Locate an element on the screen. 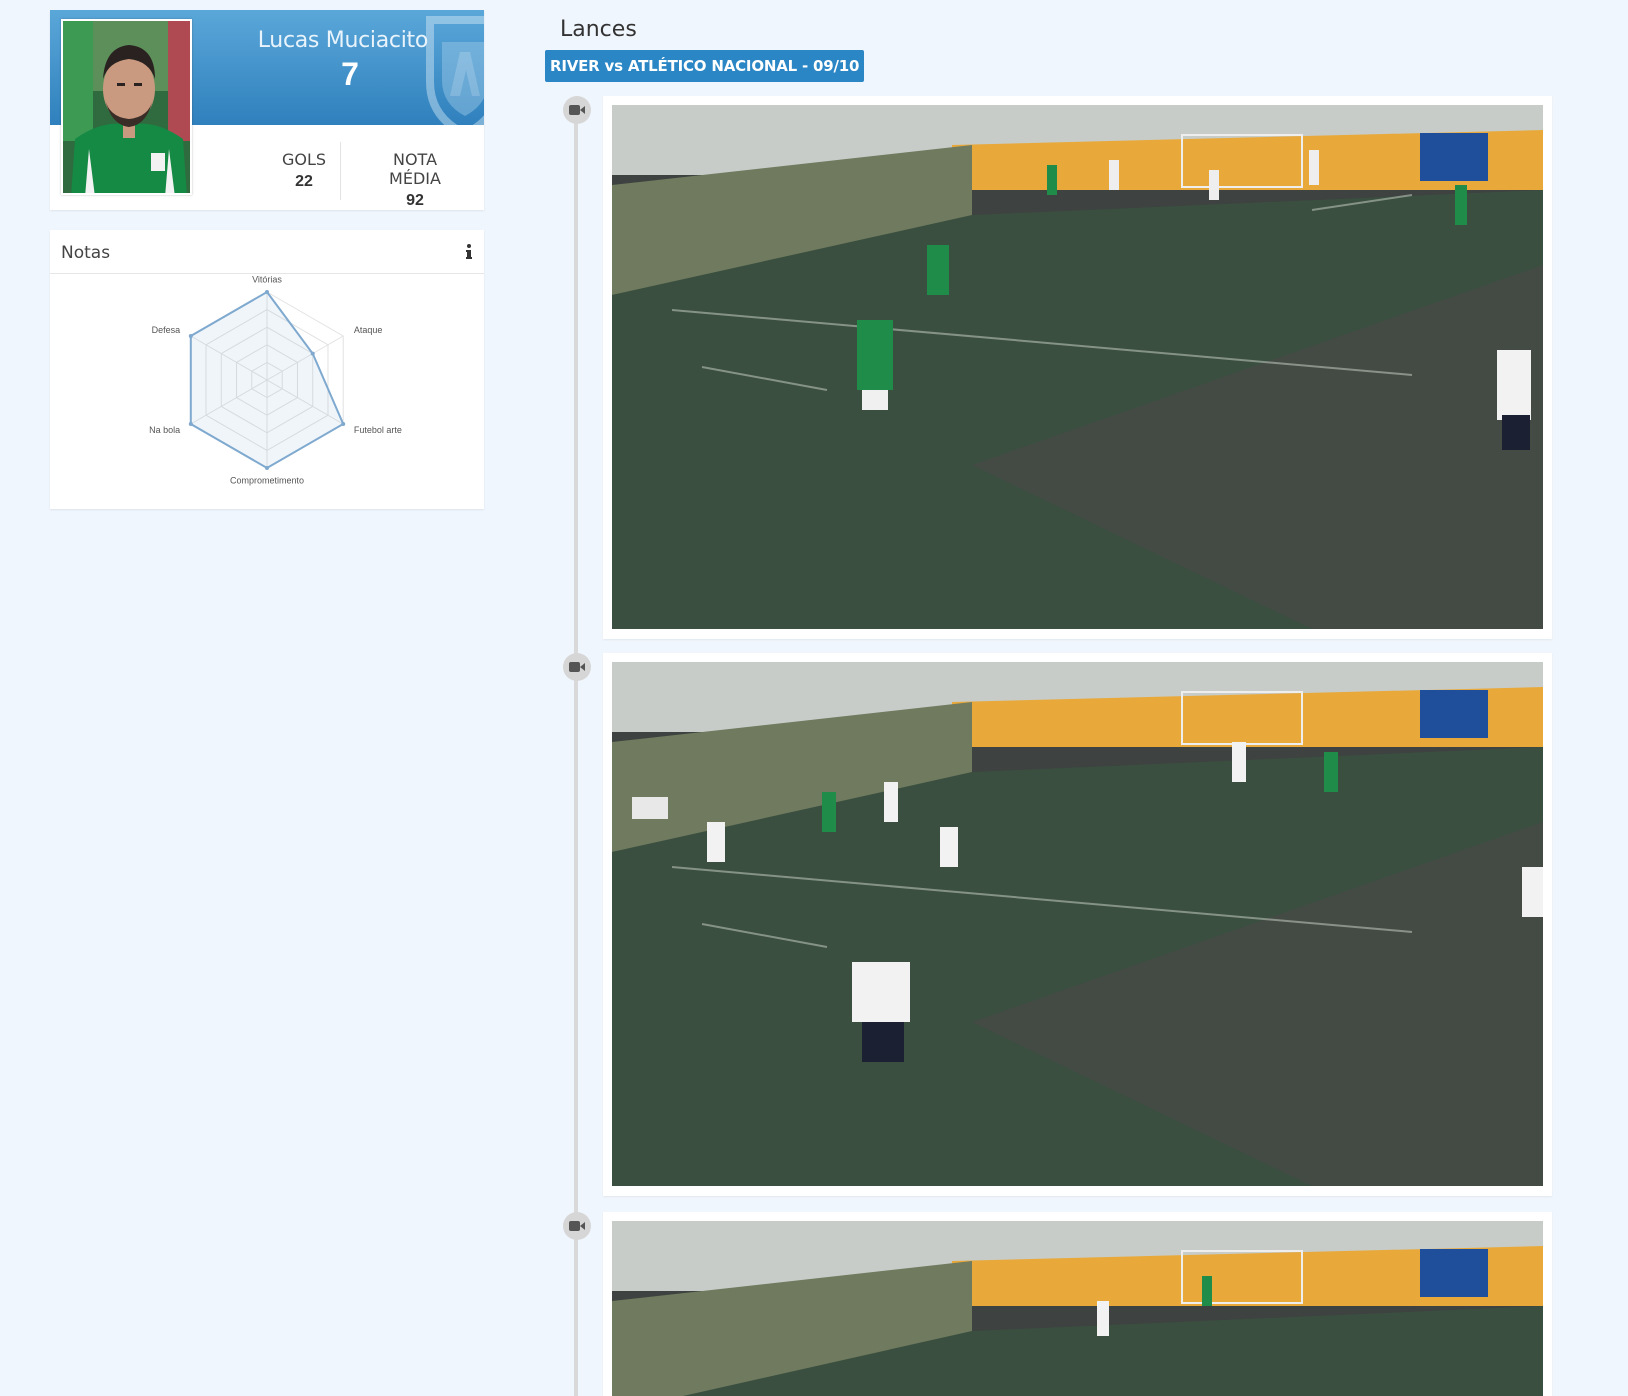 The width and height of the screenshot is (1628, 1396). player-stats: GOLS 22 NOTA MÉDIA 92 is located at coordinates (367, 175).